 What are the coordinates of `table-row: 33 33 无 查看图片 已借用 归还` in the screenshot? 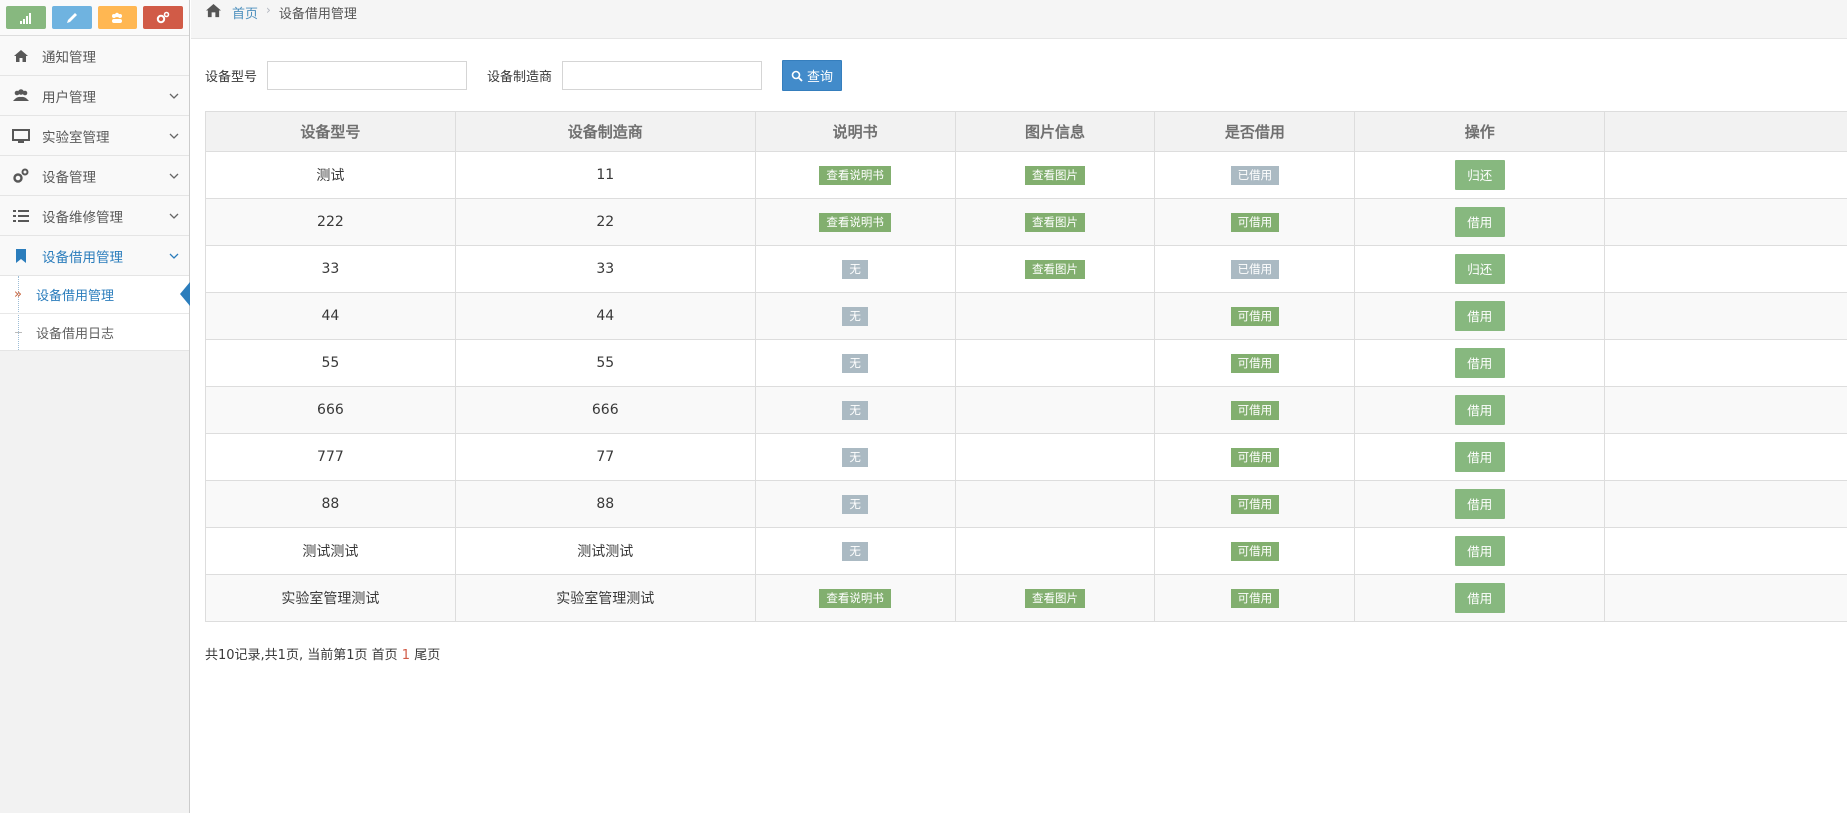 It's located at (1026, 269).